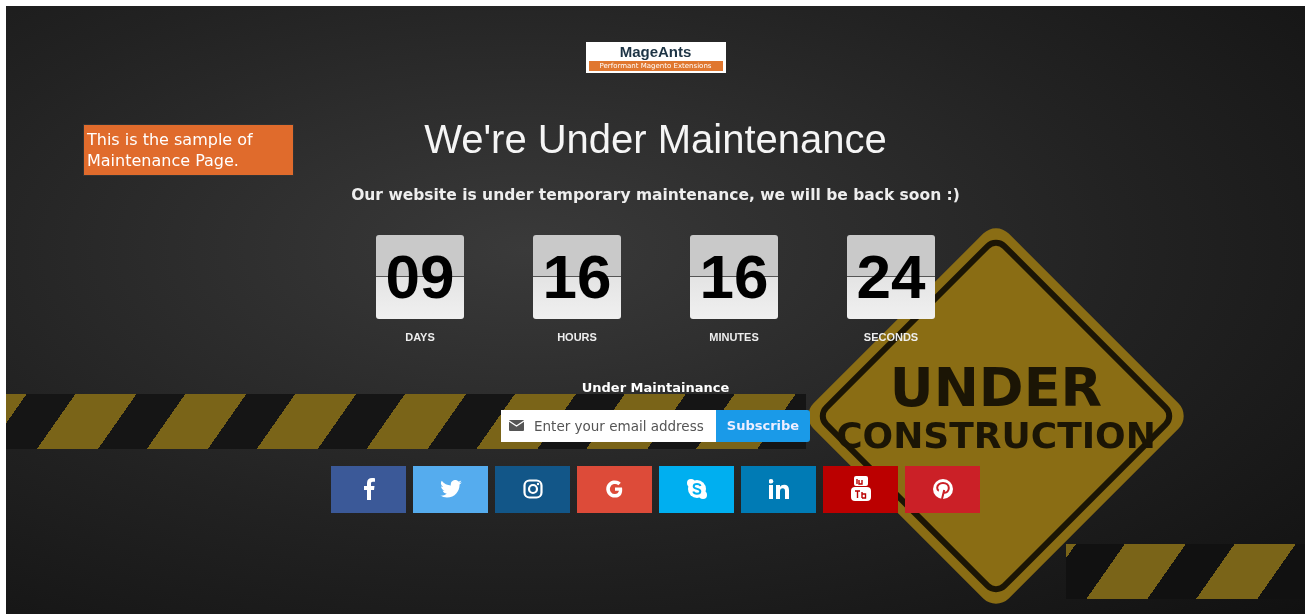 The image size is (1310, 614). Describe the element at coordinates (655, 138) in the screenshot. I see `page-title: We're Under Maintenance` at that location.